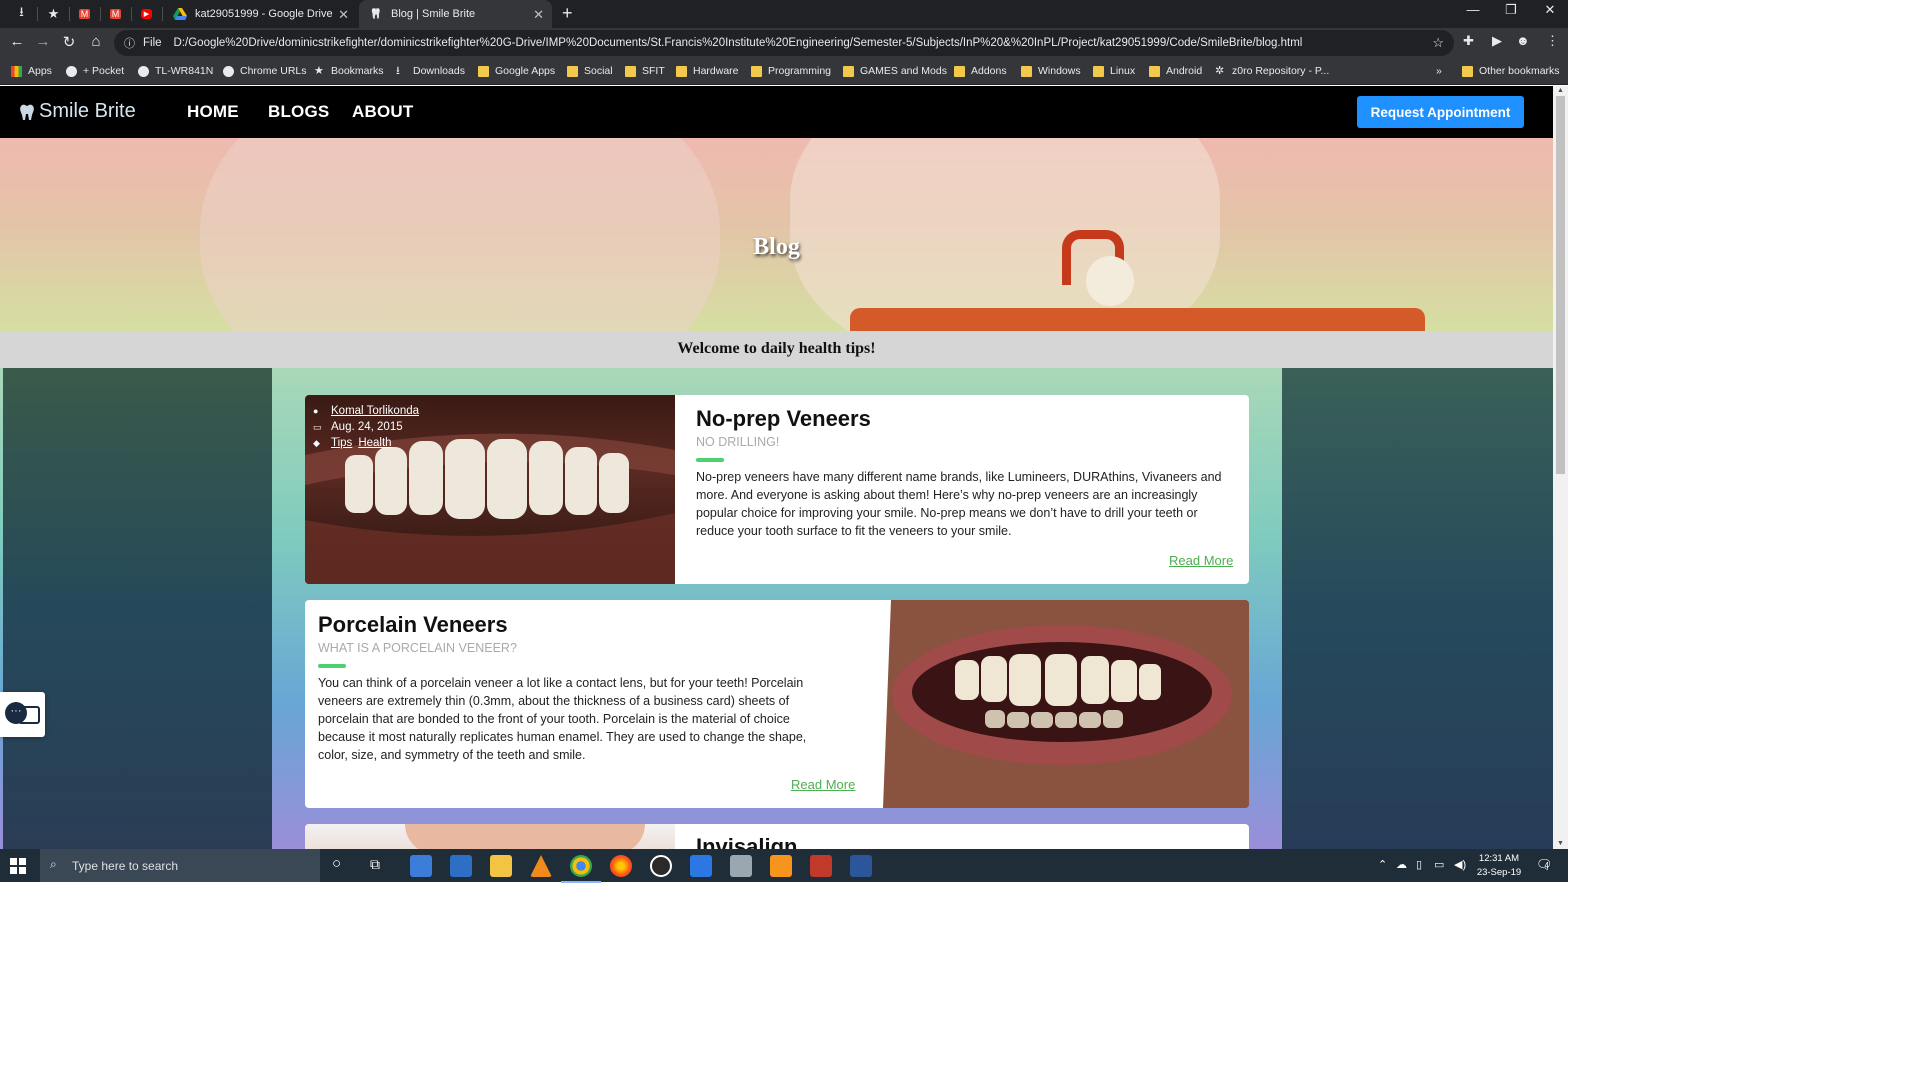  I want to click on app-icon-grey, so click(741, 866).